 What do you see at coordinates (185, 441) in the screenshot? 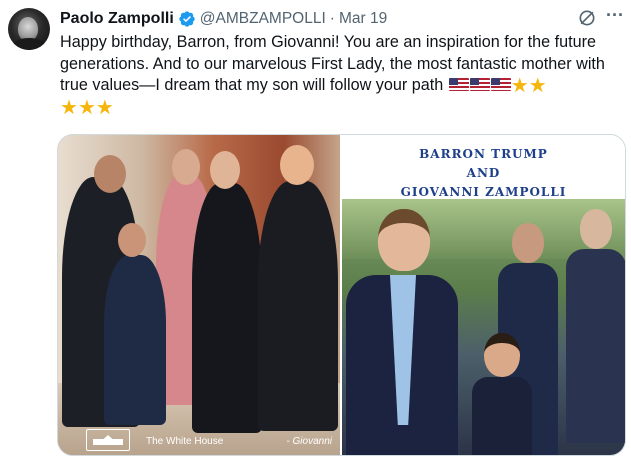
I see `photo-caption-left: The White House` at bounding box center [185, 441].